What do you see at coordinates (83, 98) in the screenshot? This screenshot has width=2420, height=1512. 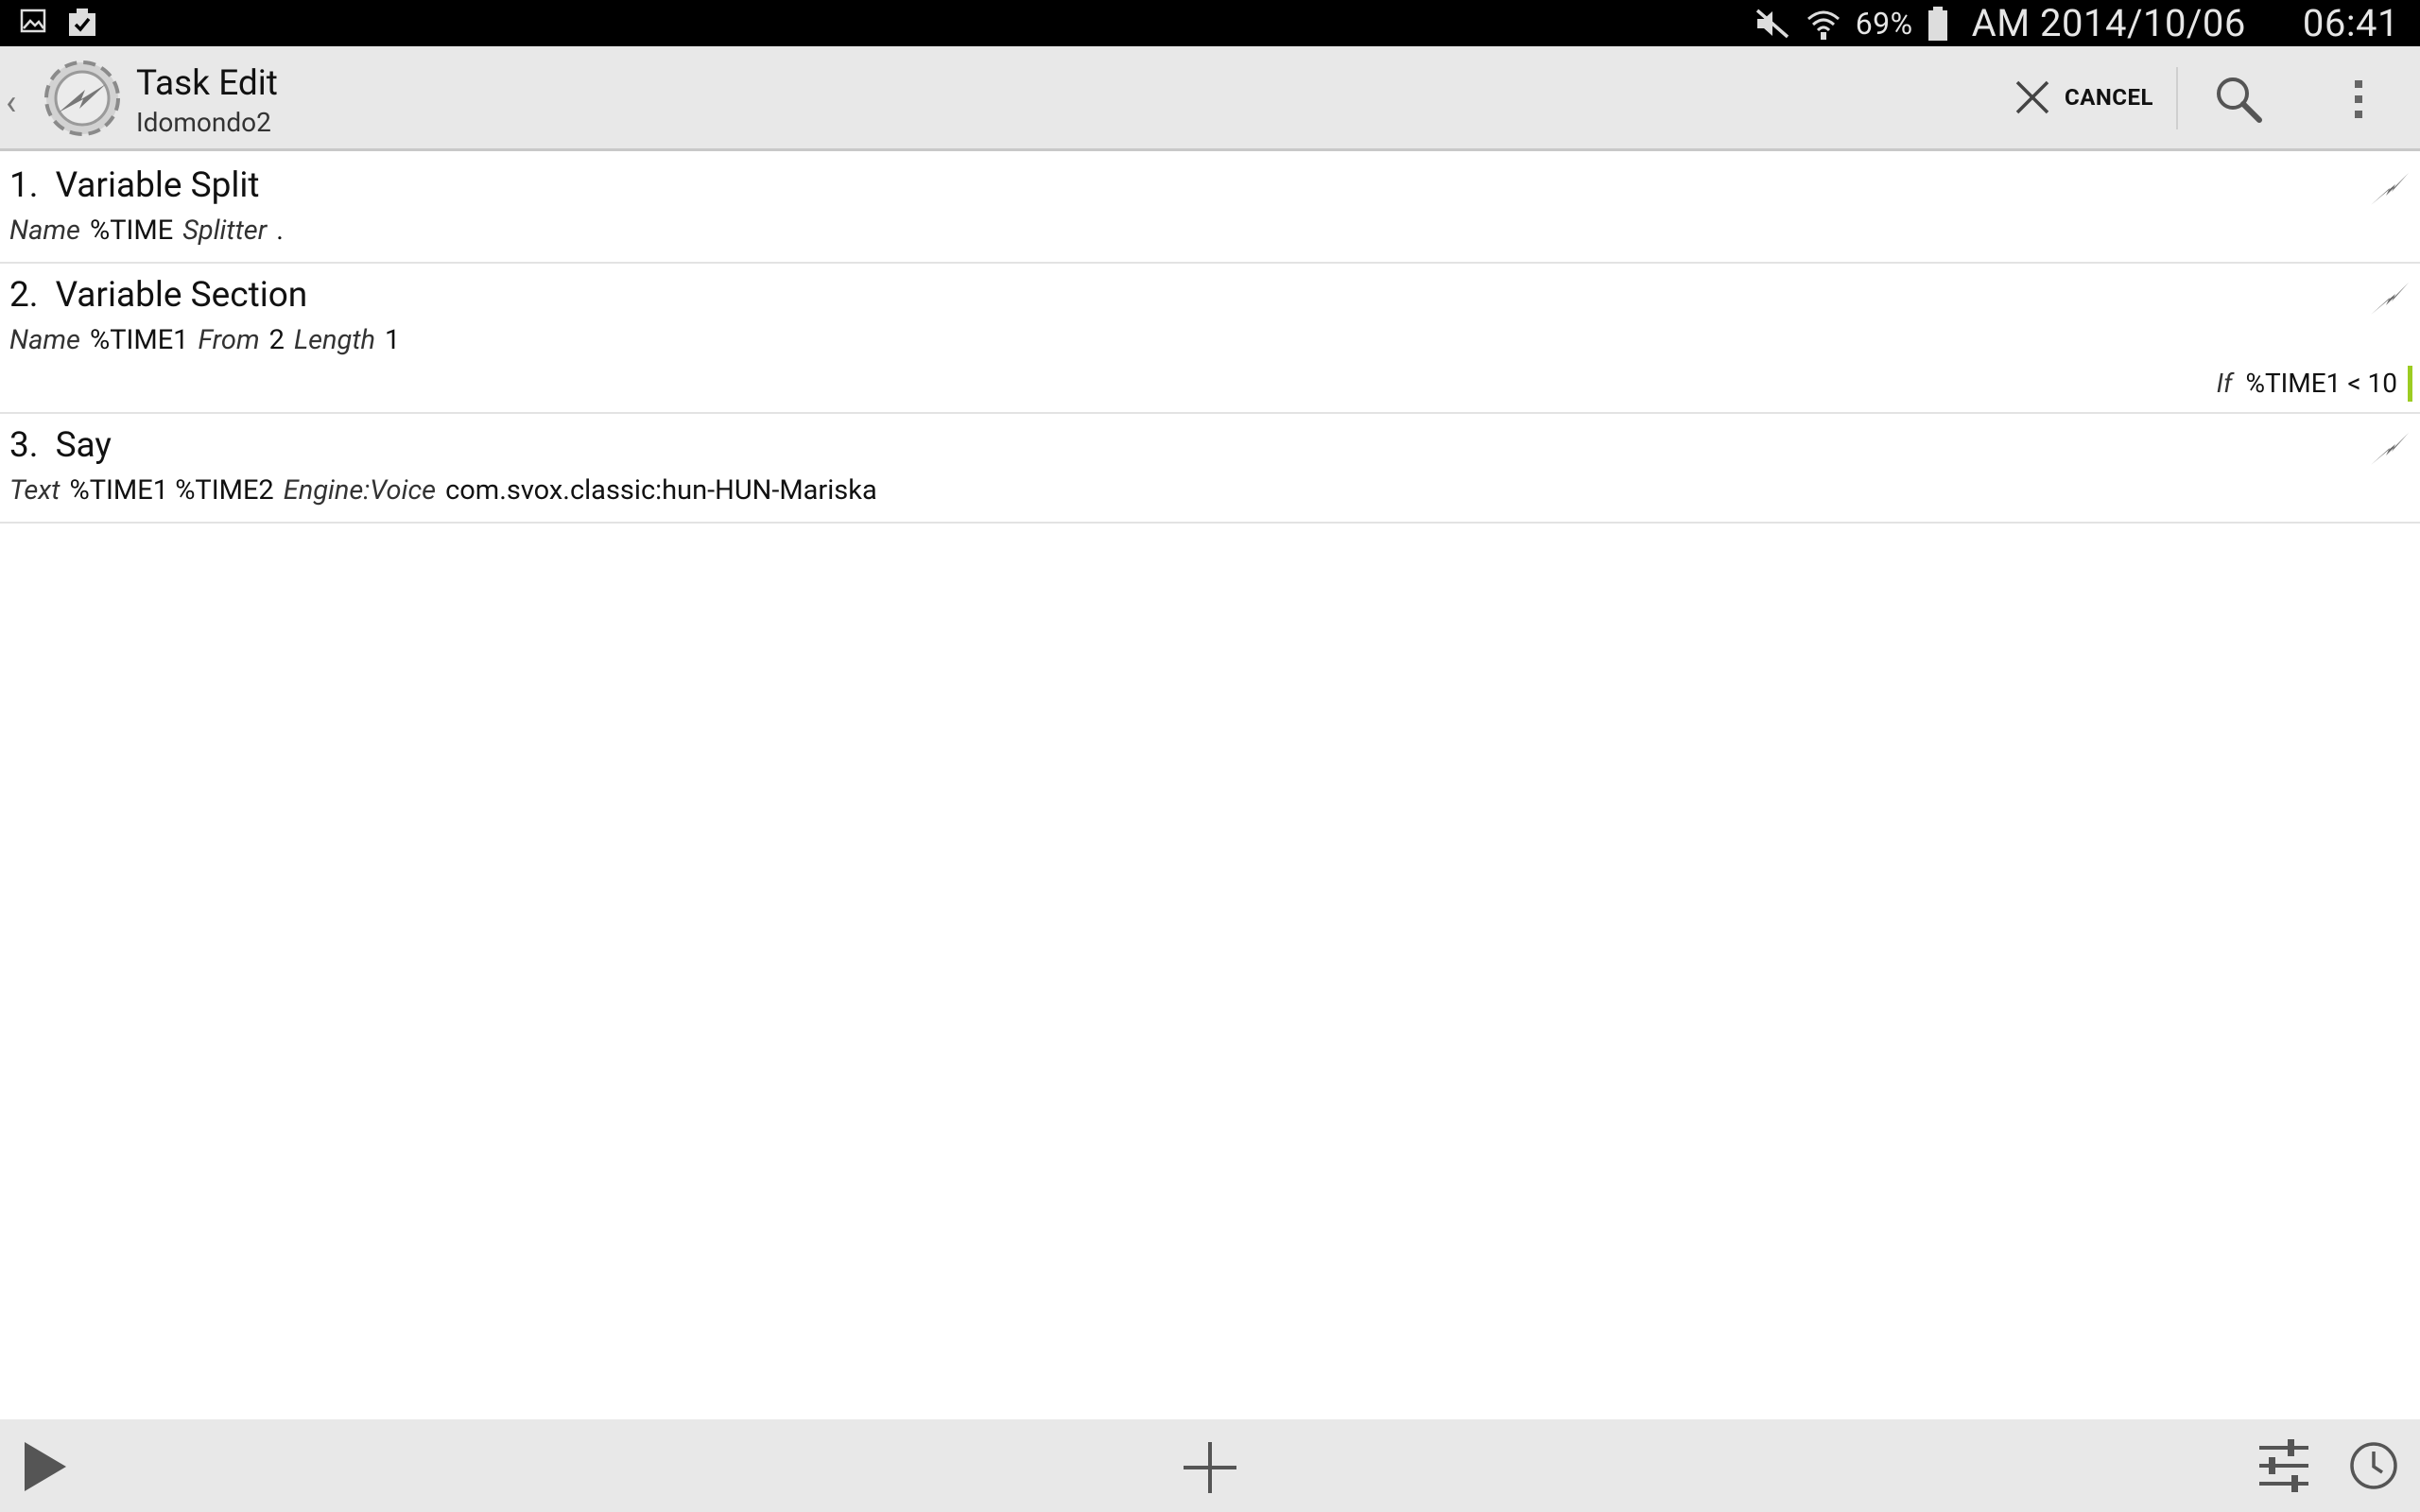 I see `tasker-logo-icon` at bounding box center [83, 98].